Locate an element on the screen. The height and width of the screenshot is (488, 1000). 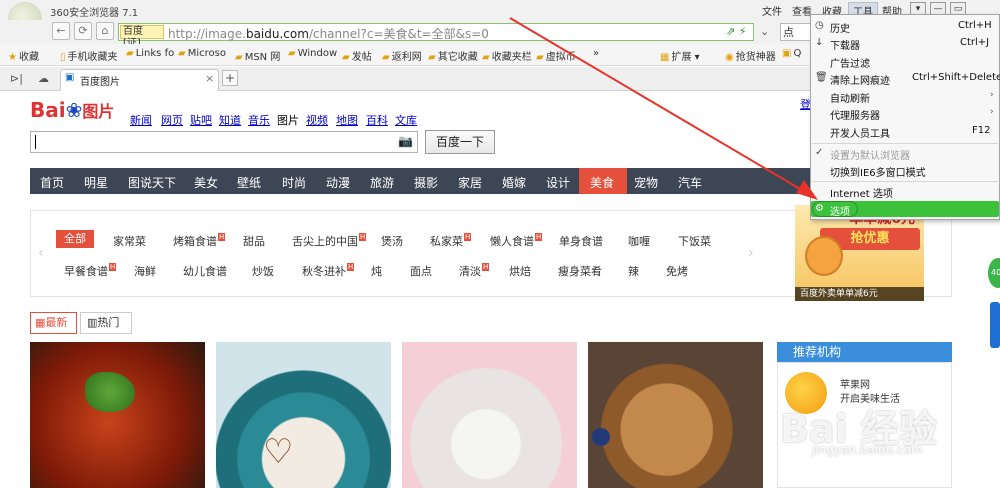
cloud-icon: ☁ is located at coordinates (43, 78).